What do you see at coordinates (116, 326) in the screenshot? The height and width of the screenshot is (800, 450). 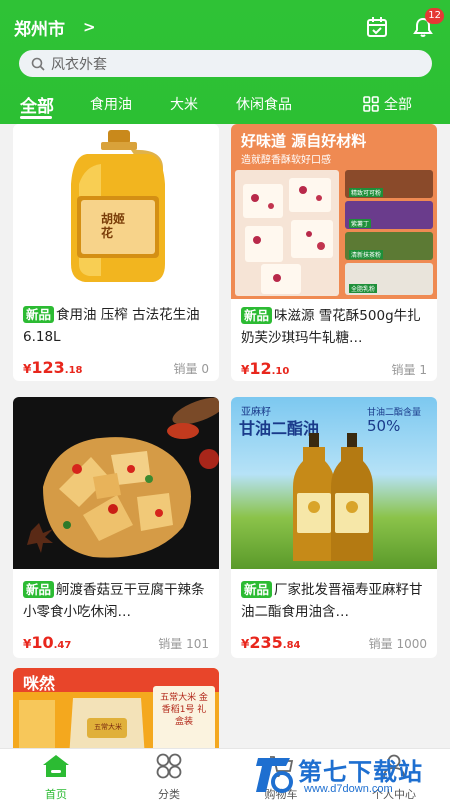 I see `product-title: 新品 食用油 压榨 古法花生油6.18L` at bounding box center [116, 326].